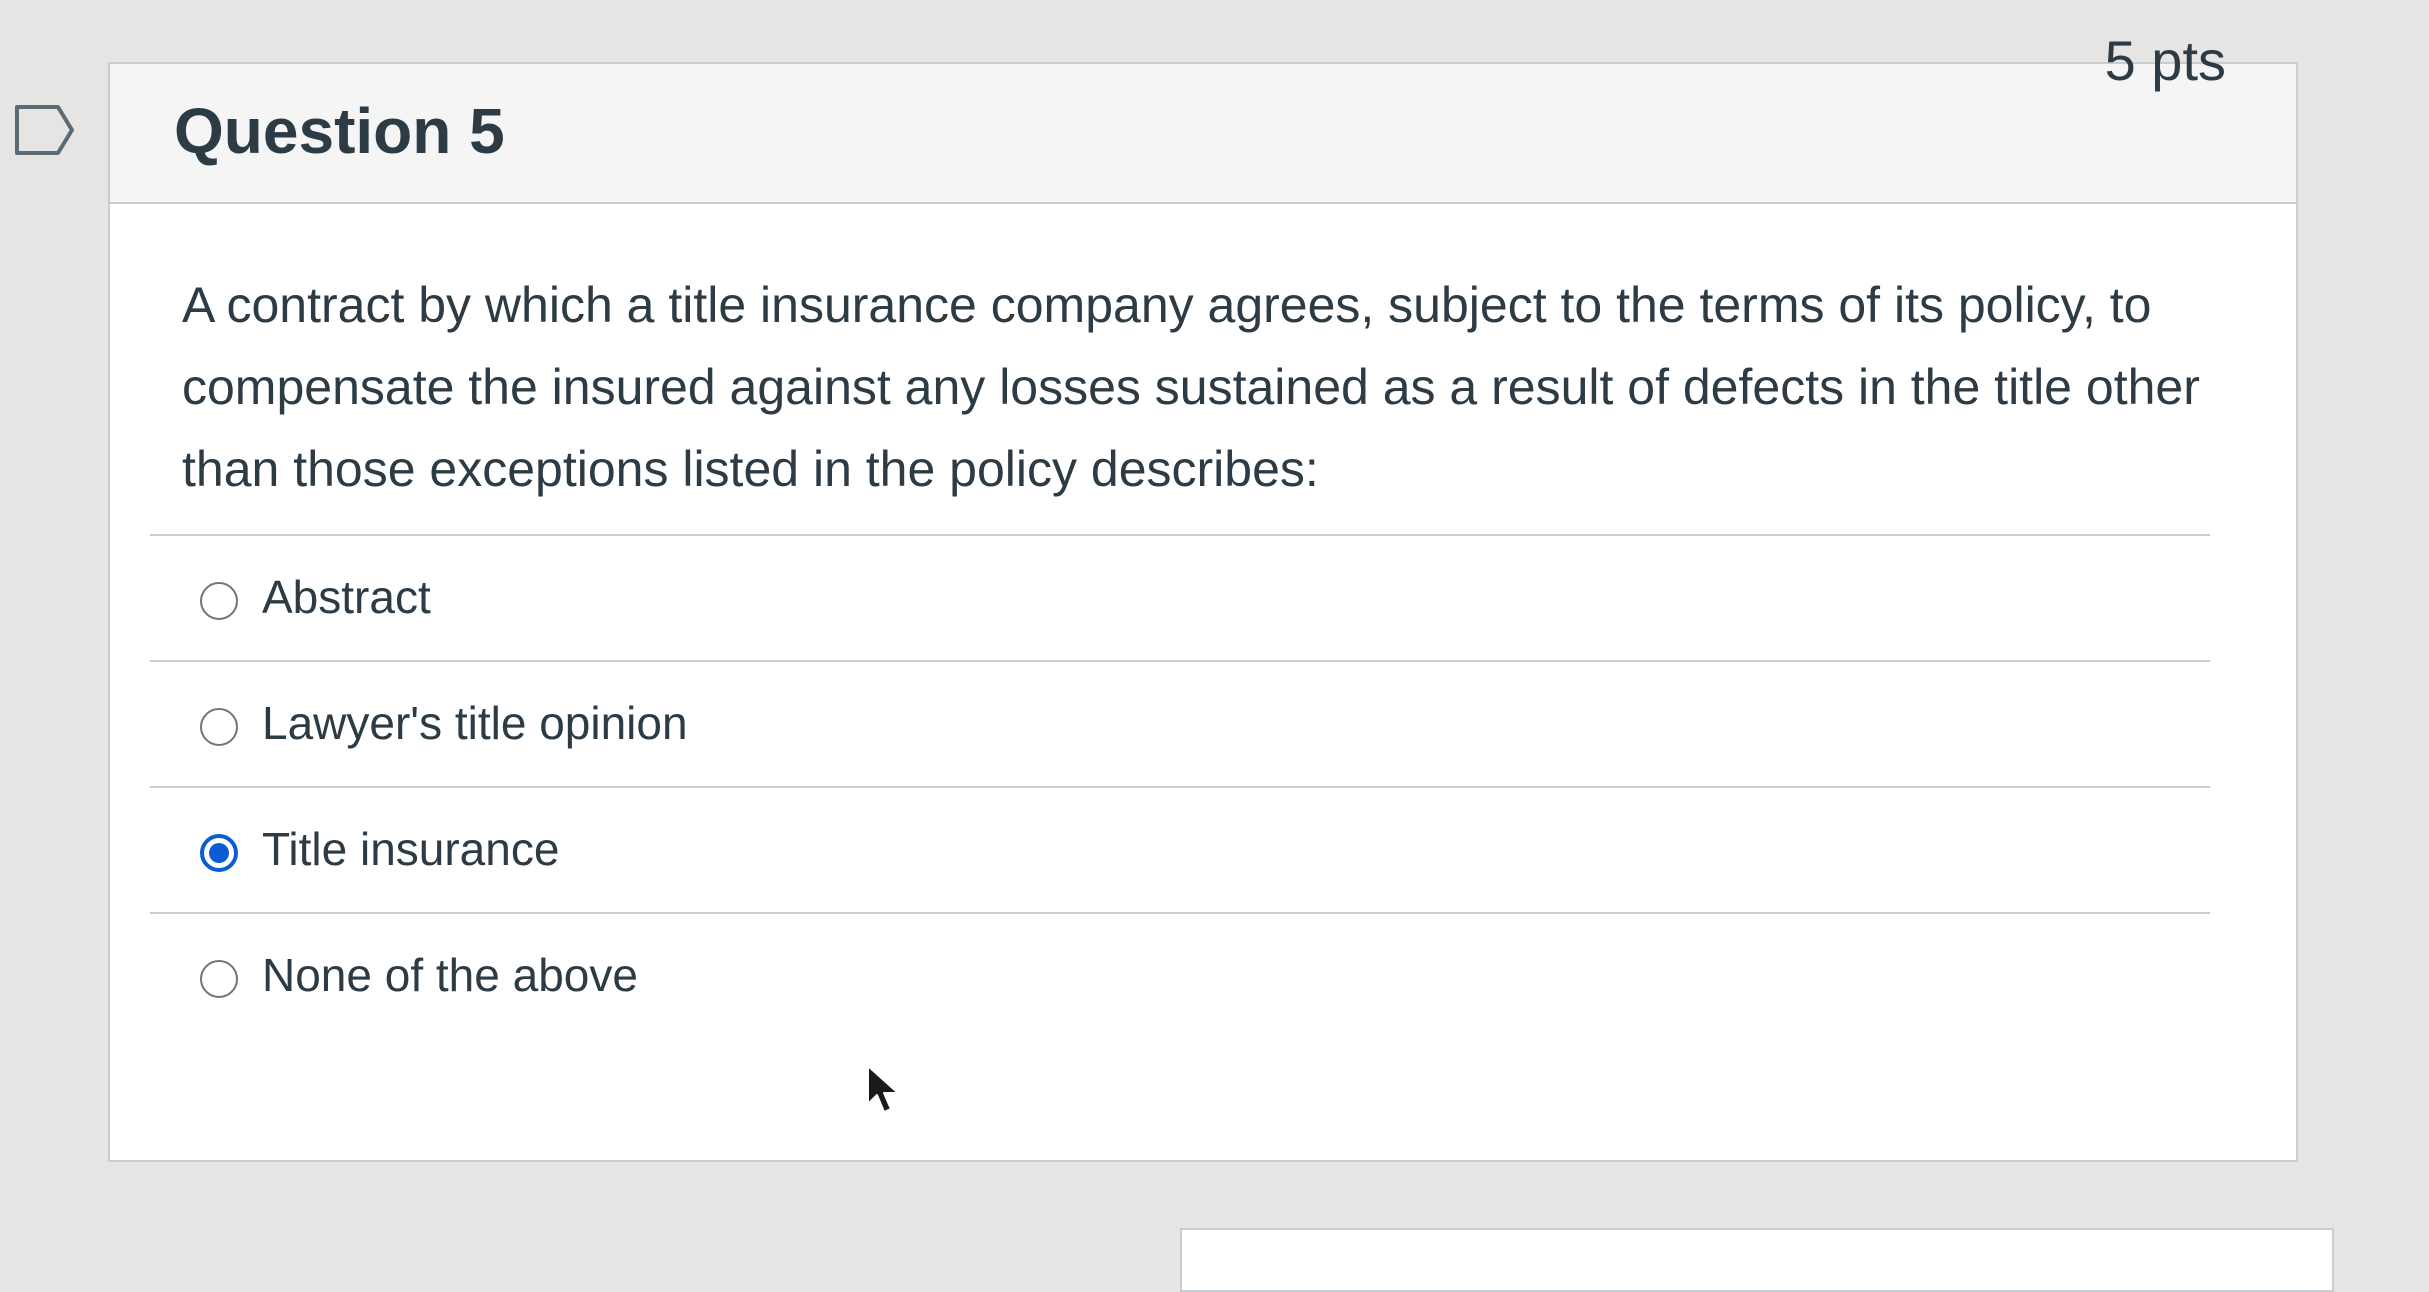 Image resolution: width=2429 pixels, height=1292 pixels. Describe the element at coordinates (883, 1089) in the screenshot. I see `mouse-pointer-icon` at that location.